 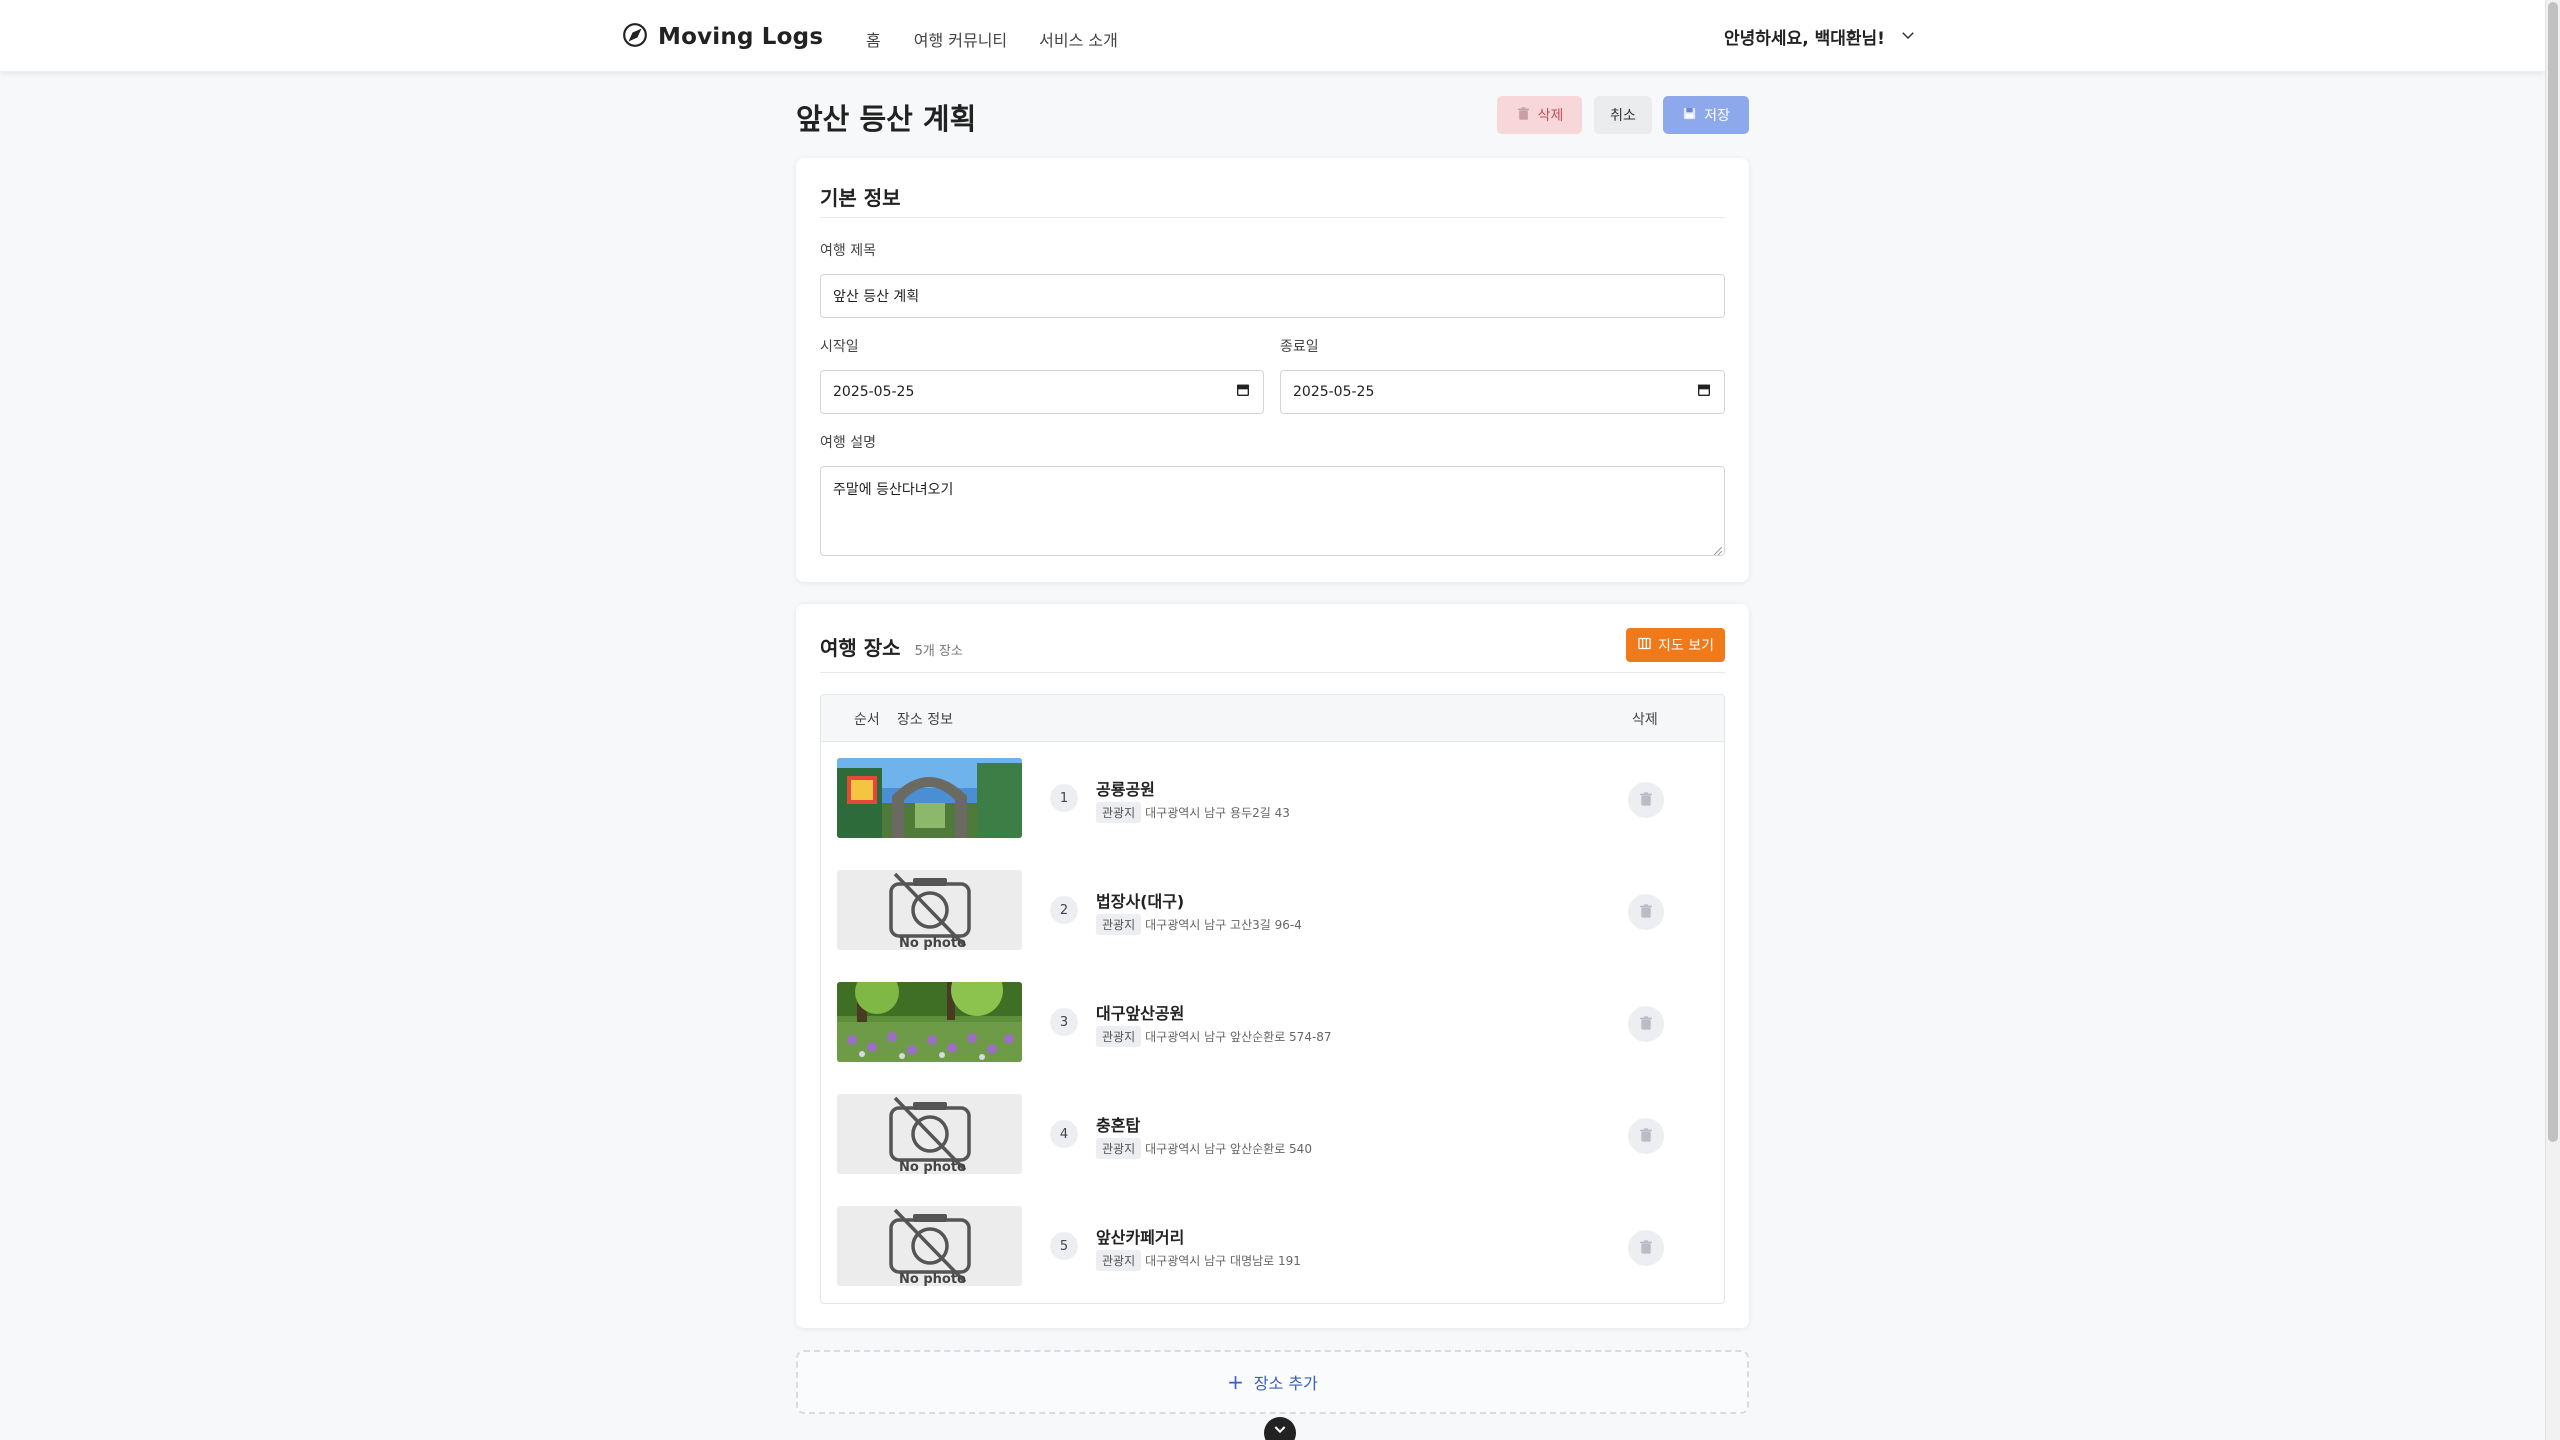 I want to click on end-date-input: 2025-05-25, so click(x=1502, y=392).